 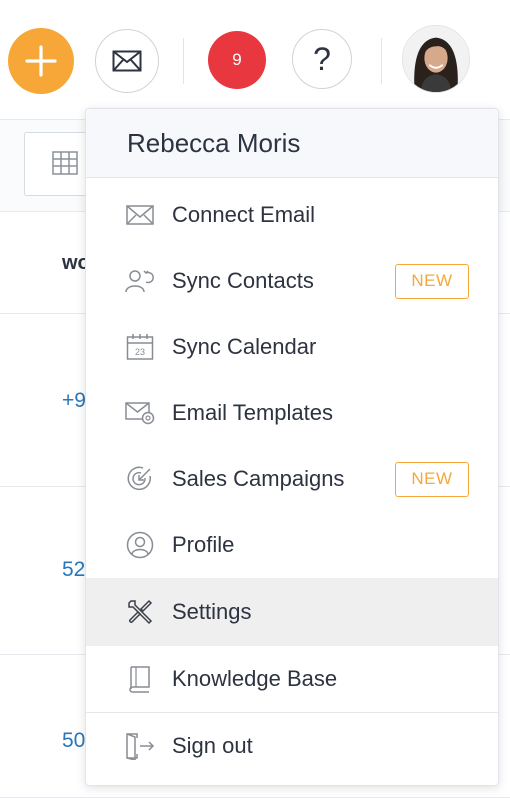 I want to click on calendar-icon: 23, so click(x=140, y=347).